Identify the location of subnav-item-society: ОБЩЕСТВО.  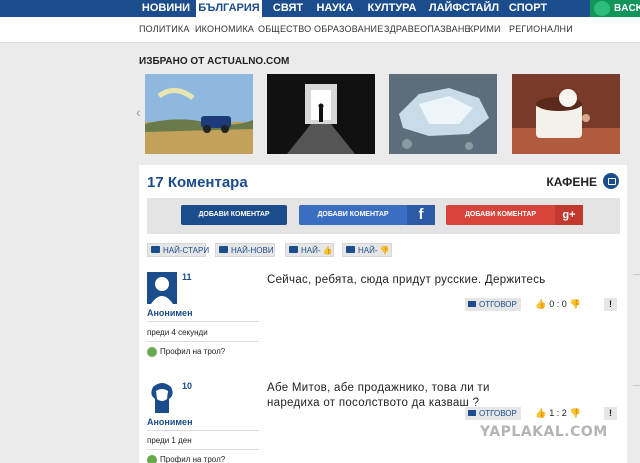
(284, 29).